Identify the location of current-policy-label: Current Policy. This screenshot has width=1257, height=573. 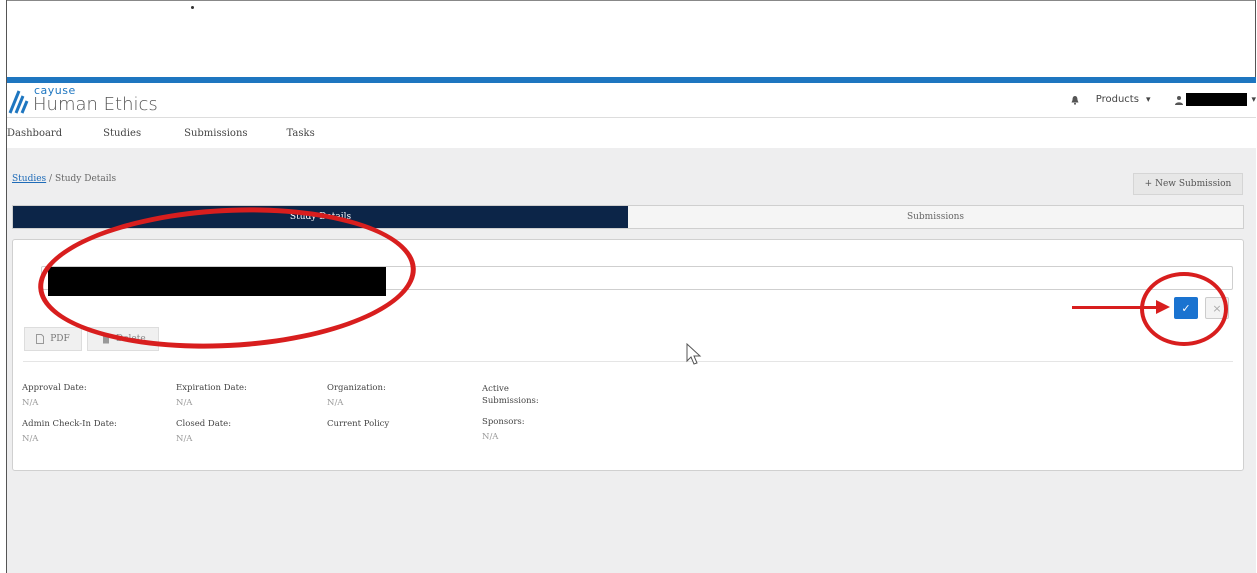
(358, 424).